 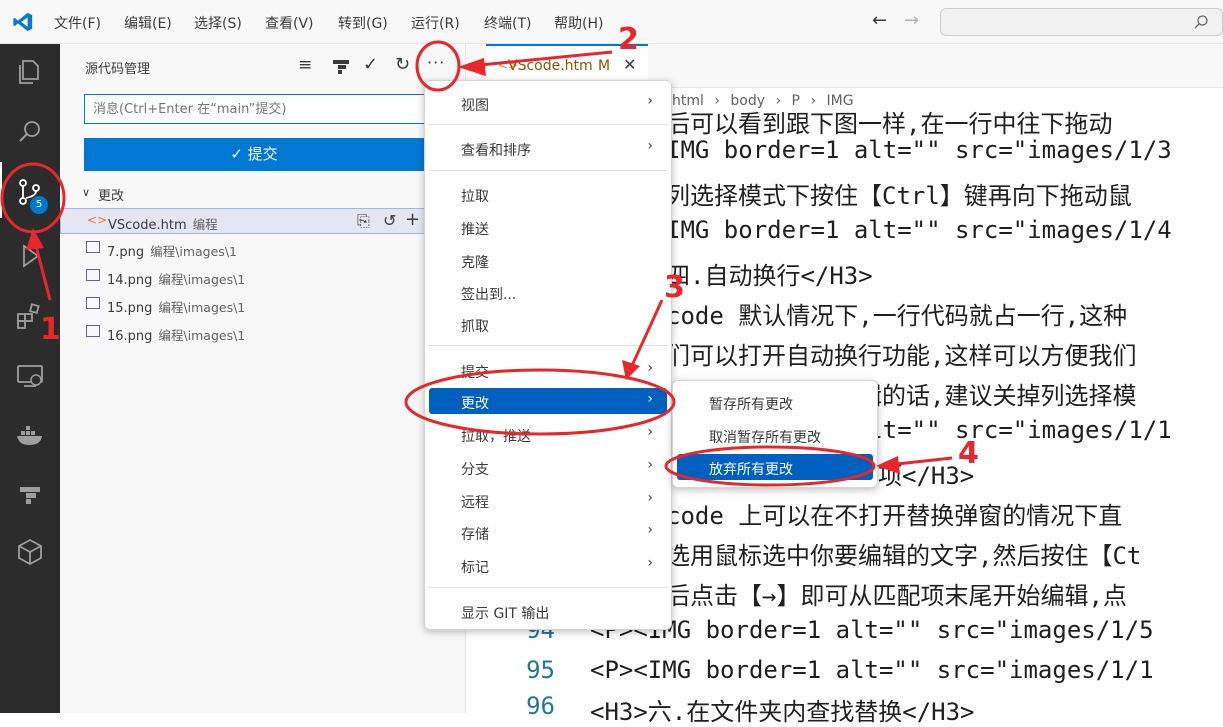 I want to click on panel-title: 源代码管理, so click(x=118, y=69).